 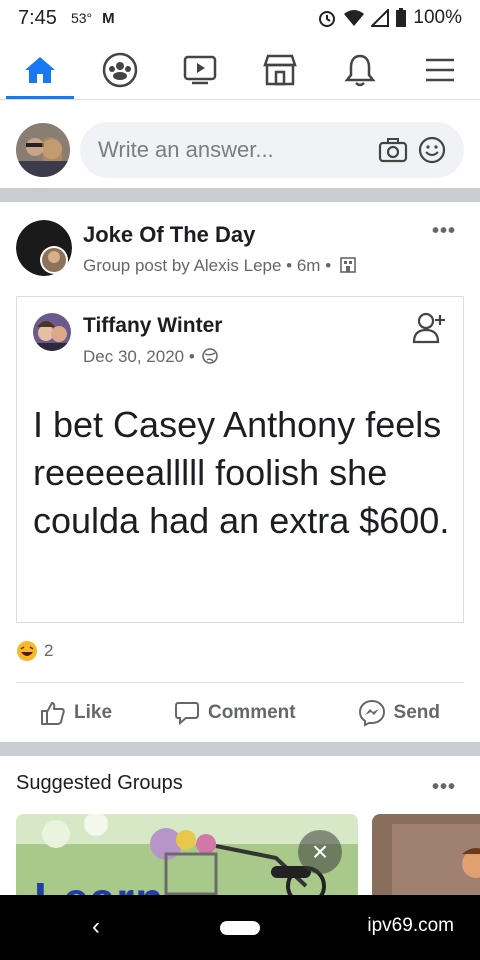 What do you see at coordinates (240, 18) in the screenshot?
I see `status-bar: 7:45 53° M 100%` at bounding box center [240, 18].